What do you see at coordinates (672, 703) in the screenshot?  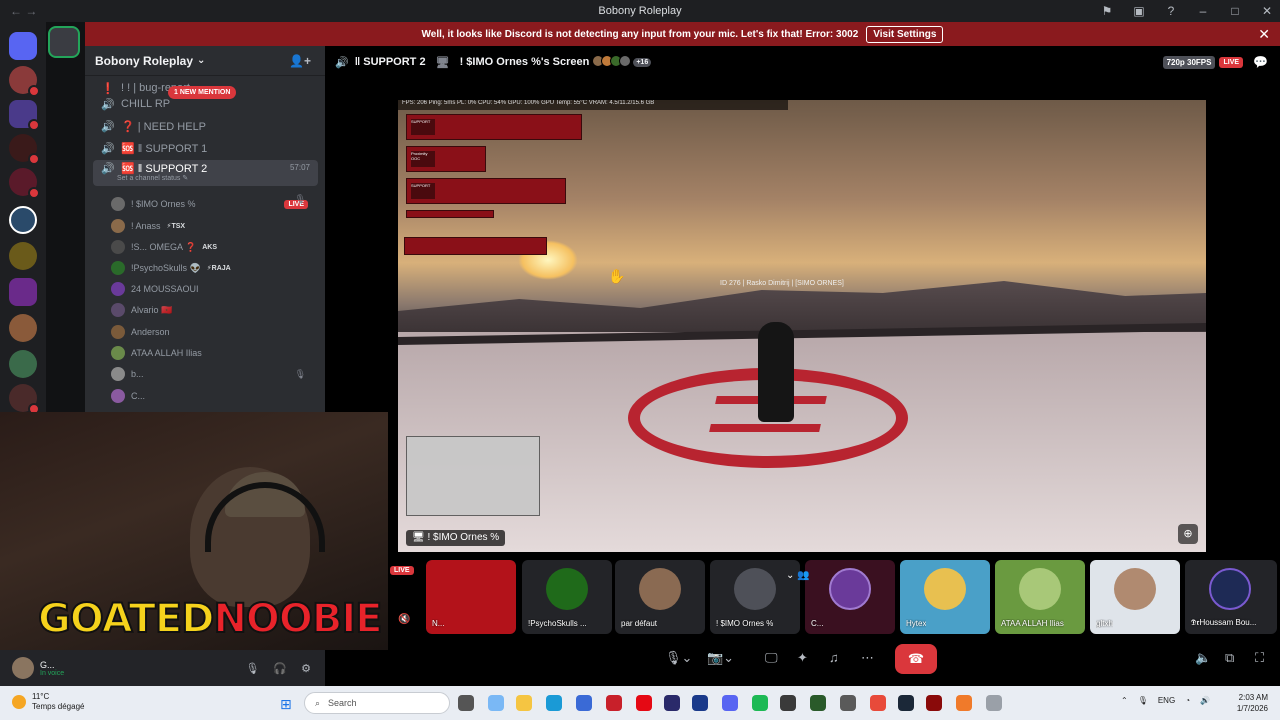 I see `premiere-icon` at bounding box center [672, 703].